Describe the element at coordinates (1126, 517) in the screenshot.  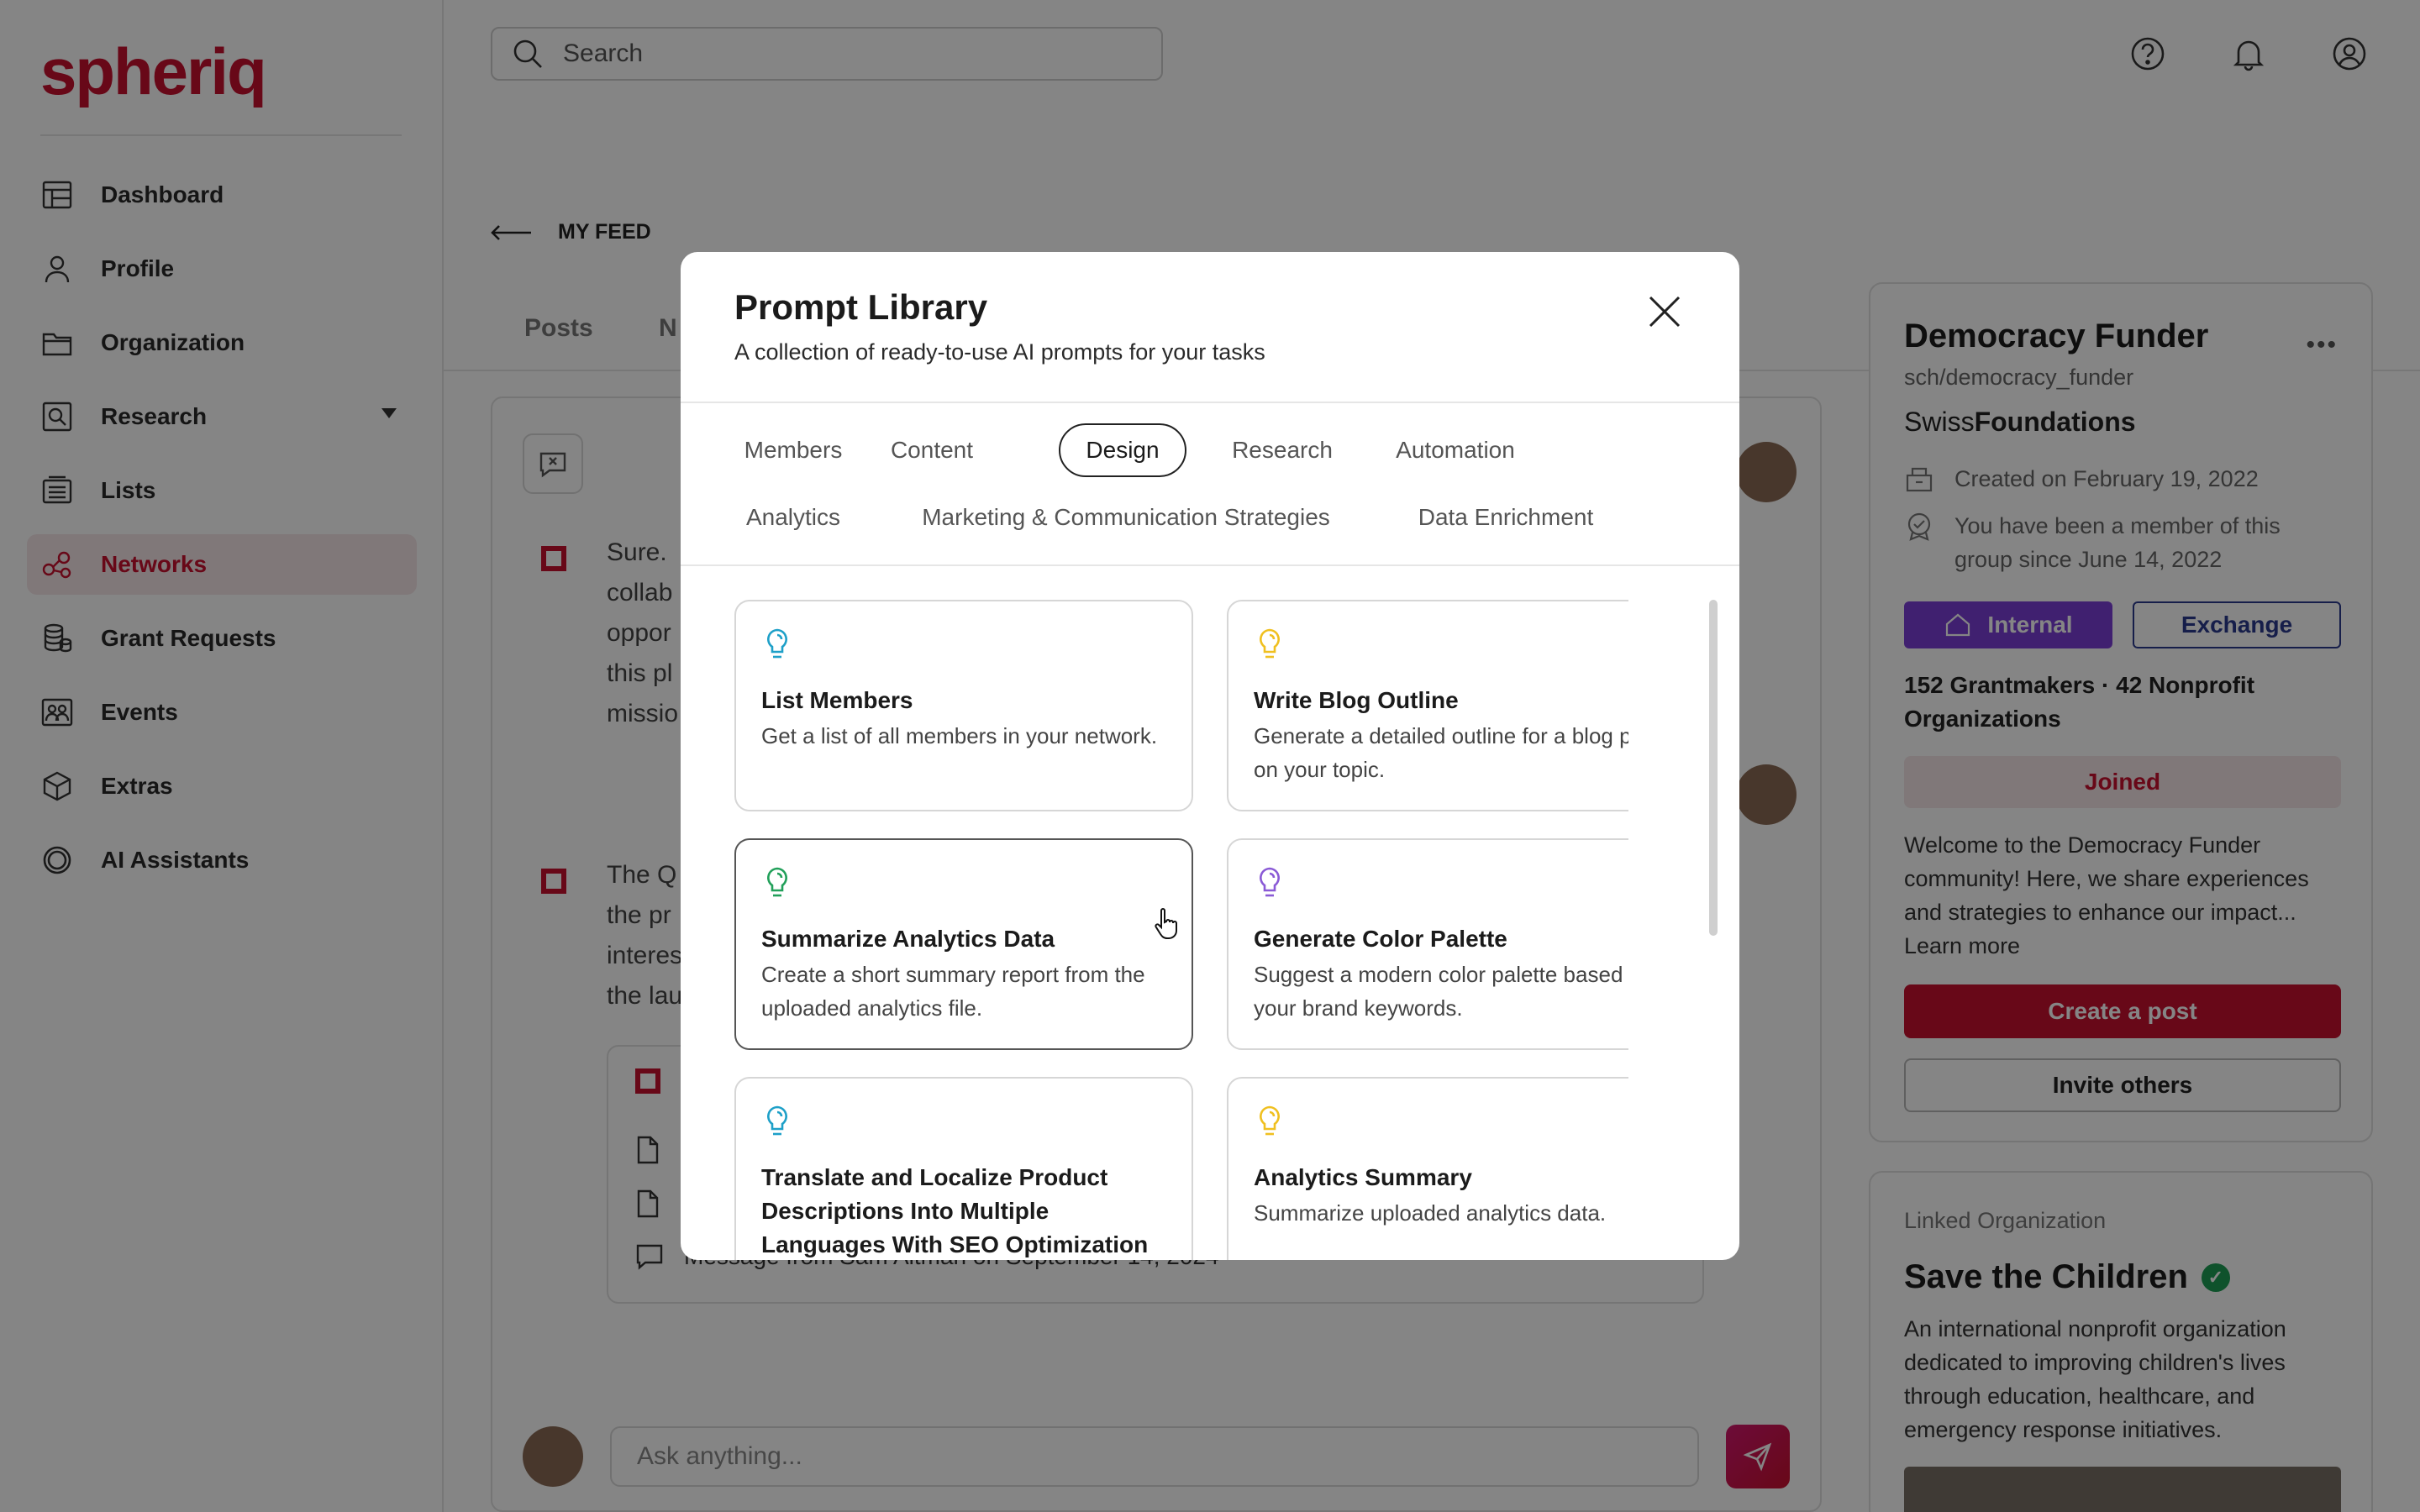
I see `tab-marketing: Marketing & Communication Strategies` at that location.